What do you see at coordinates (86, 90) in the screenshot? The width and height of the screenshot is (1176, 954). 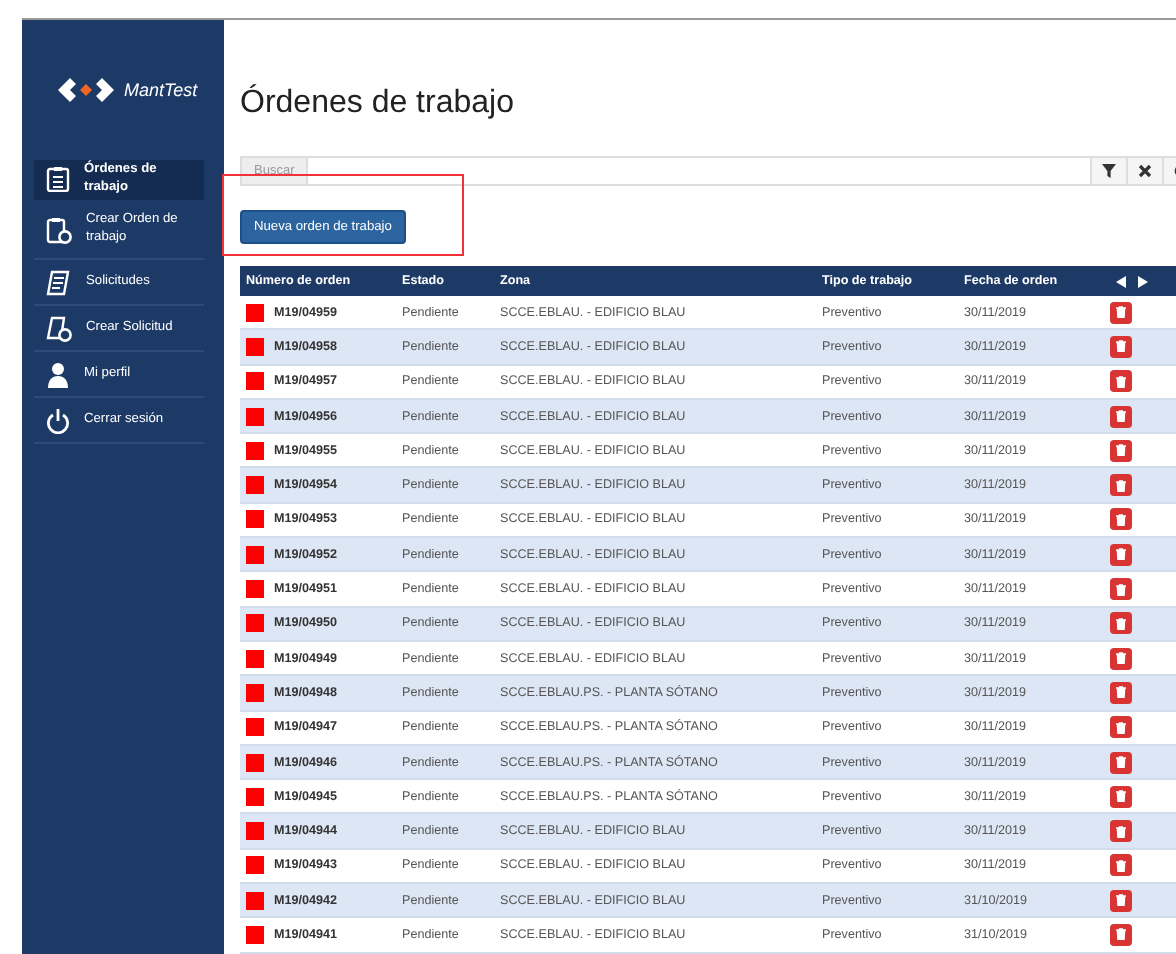 I see `logo-icon` at bounding box center [86, 90].